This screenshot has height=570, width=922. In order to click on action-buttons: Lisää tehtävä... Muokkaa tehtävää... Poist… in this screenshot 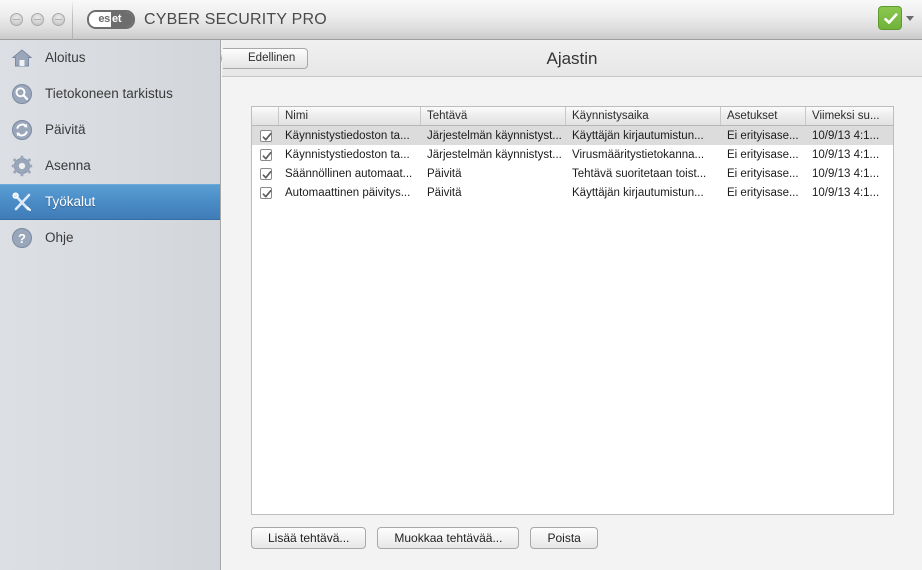, I will do `click(424, 538)`.